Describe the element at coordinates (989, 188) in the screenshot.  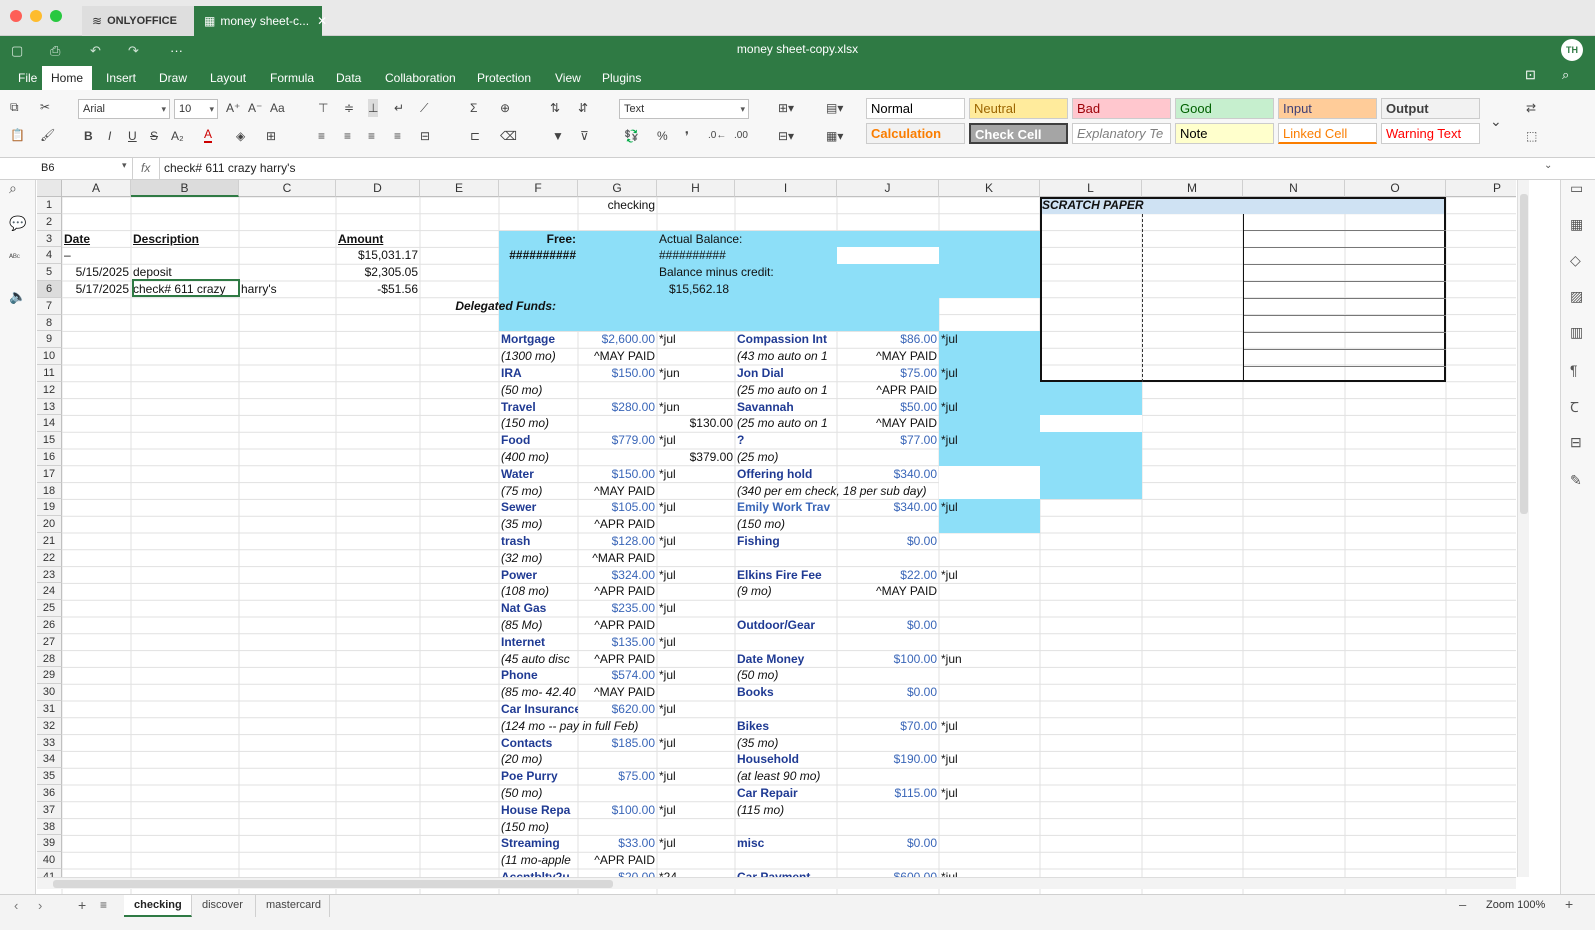
I see `column-header-k: K` at that location.